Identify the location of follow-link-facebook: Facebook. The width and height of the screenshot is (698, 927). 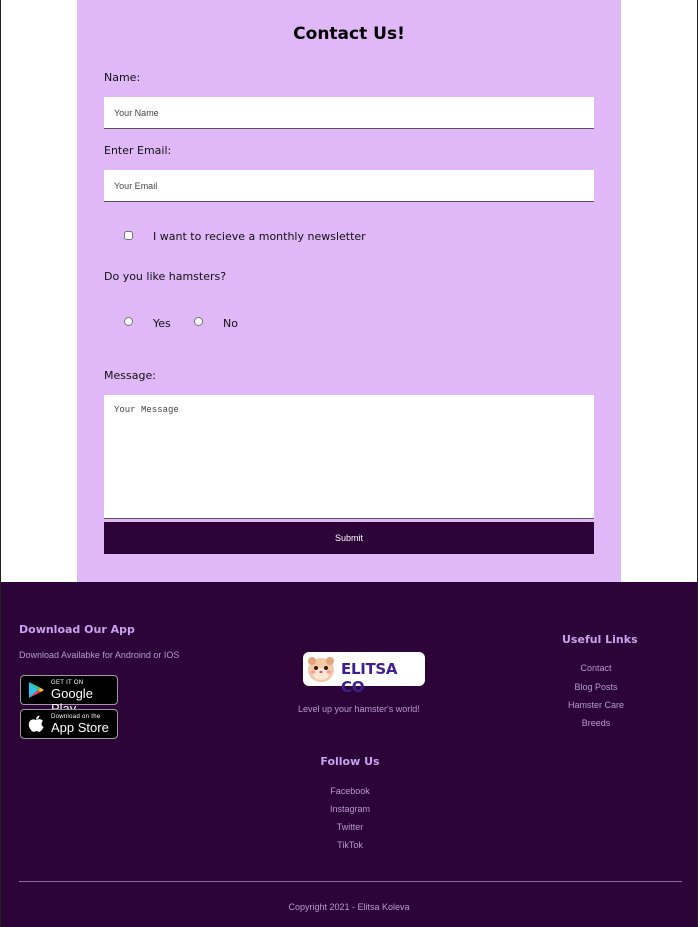
(350, 791).